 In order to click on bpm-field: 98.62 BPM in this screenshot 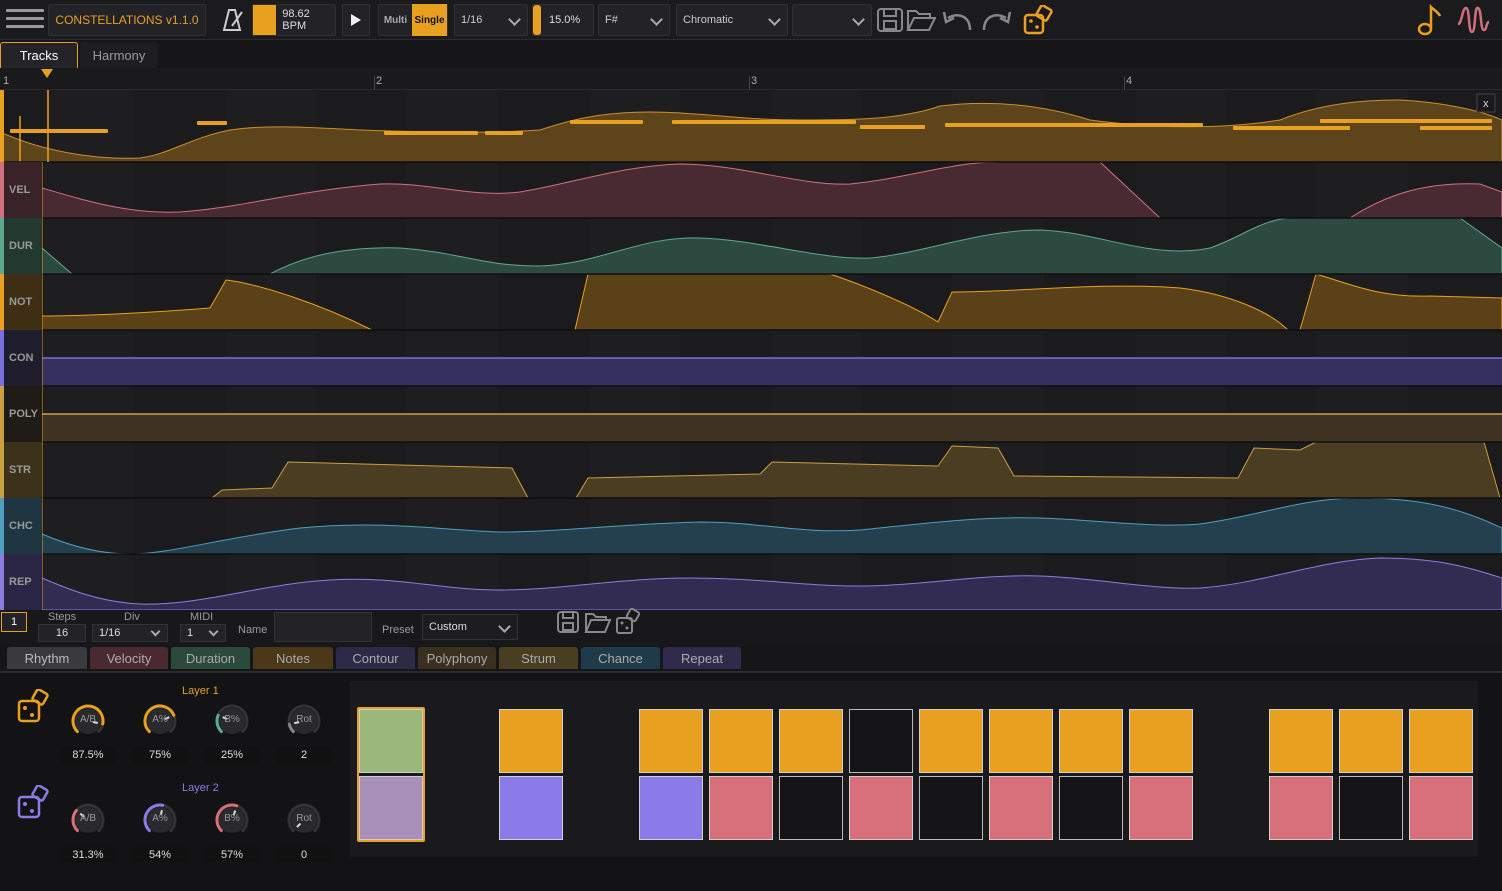, I will do `click(294, 20)`.